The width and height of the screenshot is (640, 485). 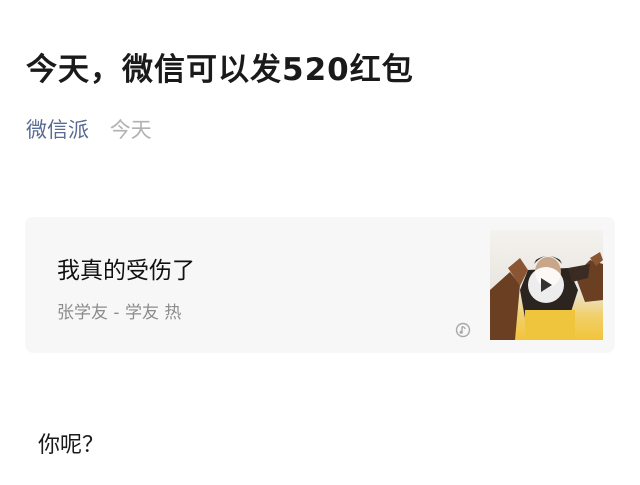 I want to click on account-name-link: 微信派, so click(x=57, y=130).